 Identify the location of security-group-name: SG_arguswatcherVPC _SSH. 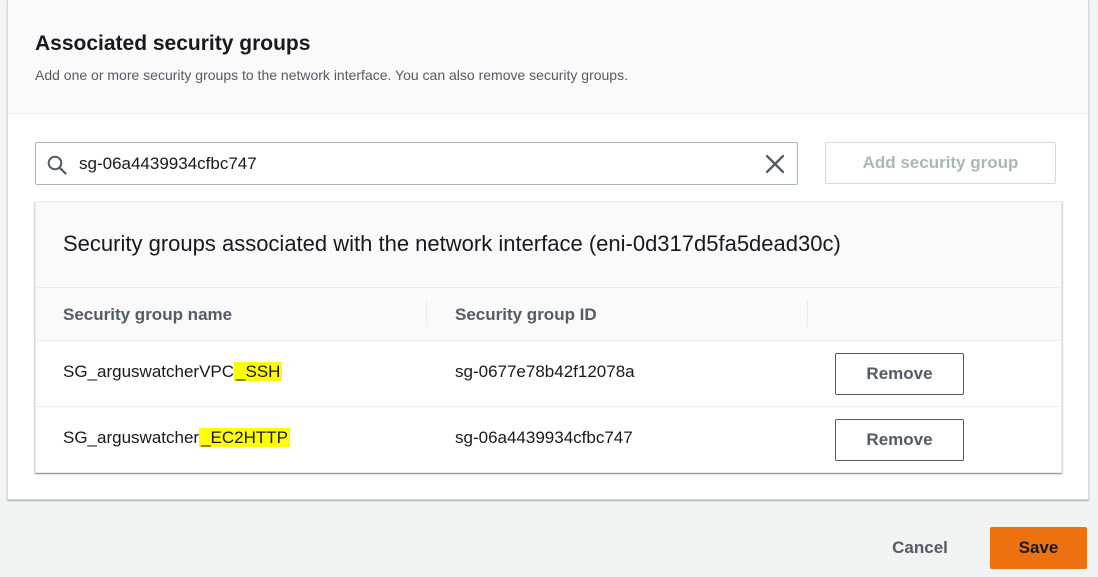
(173, 372).